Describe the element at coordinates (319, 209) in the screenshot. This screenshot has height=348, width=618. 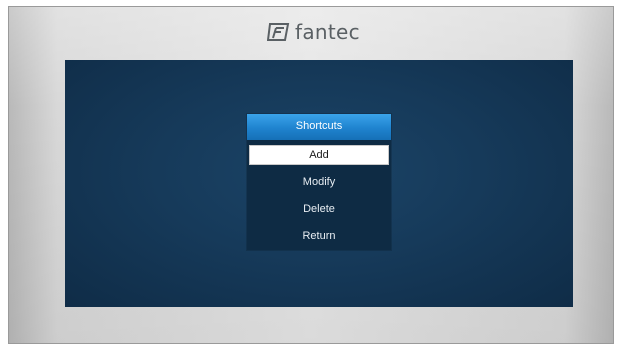
I see `menu-item-delete: Delete` at that location.